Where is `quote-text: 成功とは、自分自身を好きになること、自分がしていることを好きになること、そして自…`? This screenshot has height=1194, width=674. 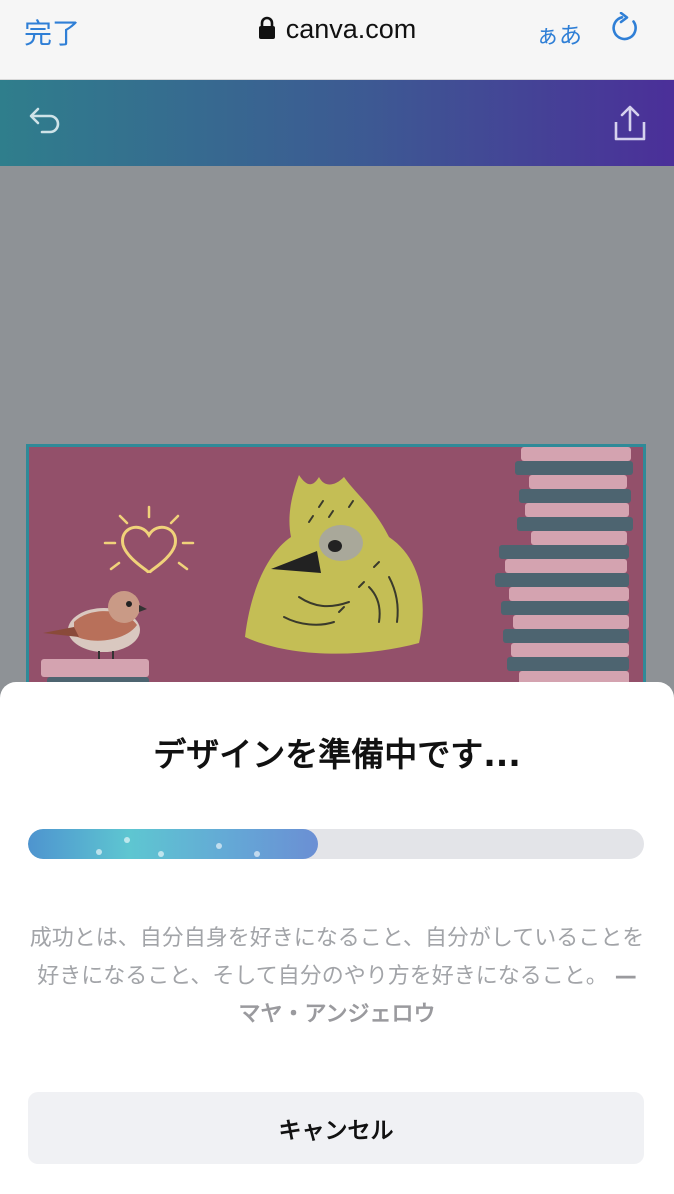 quote-text: 成功とは、自分自身を好きになること、自分がしていることを好きになること、そして自… is located at coordinates (337, 957).